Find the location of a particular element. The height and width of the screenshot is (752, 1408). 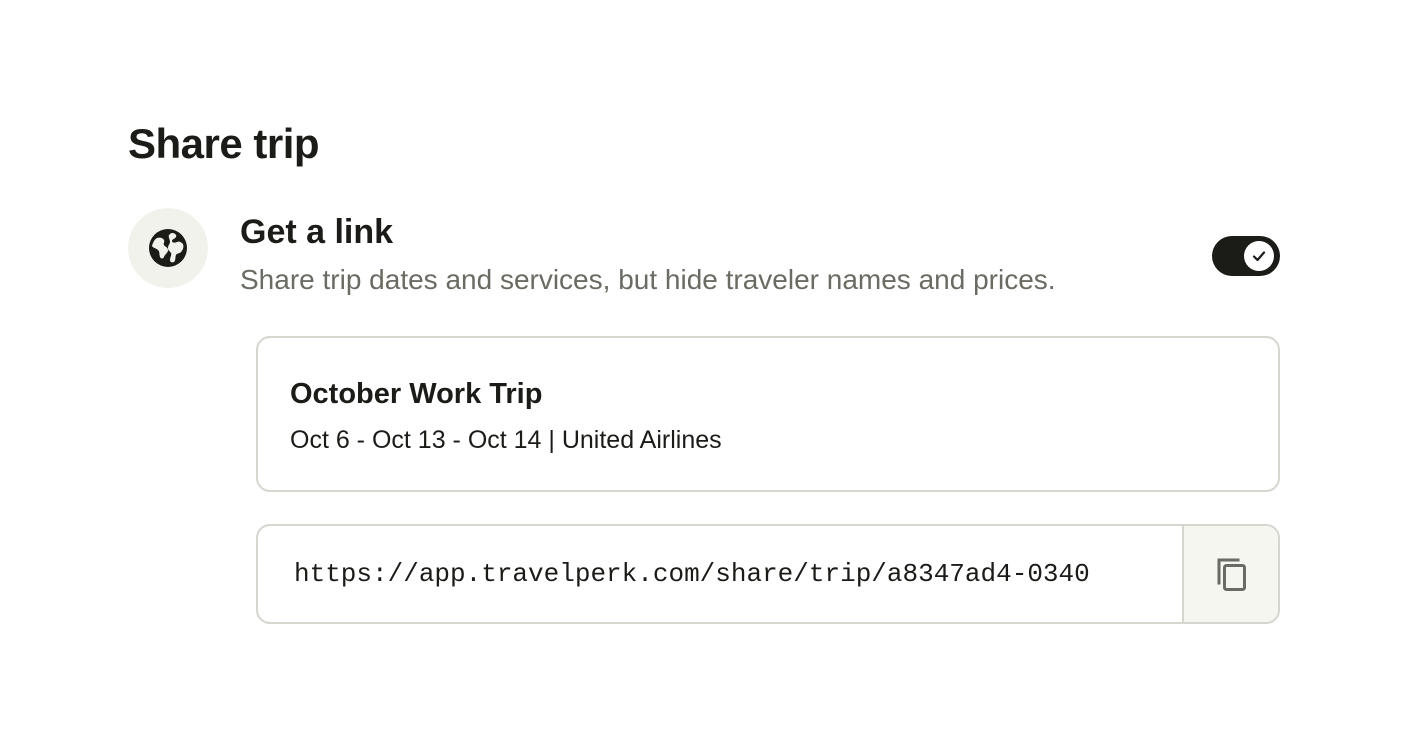

copy-link-button is located at coordinates (1230, 574).